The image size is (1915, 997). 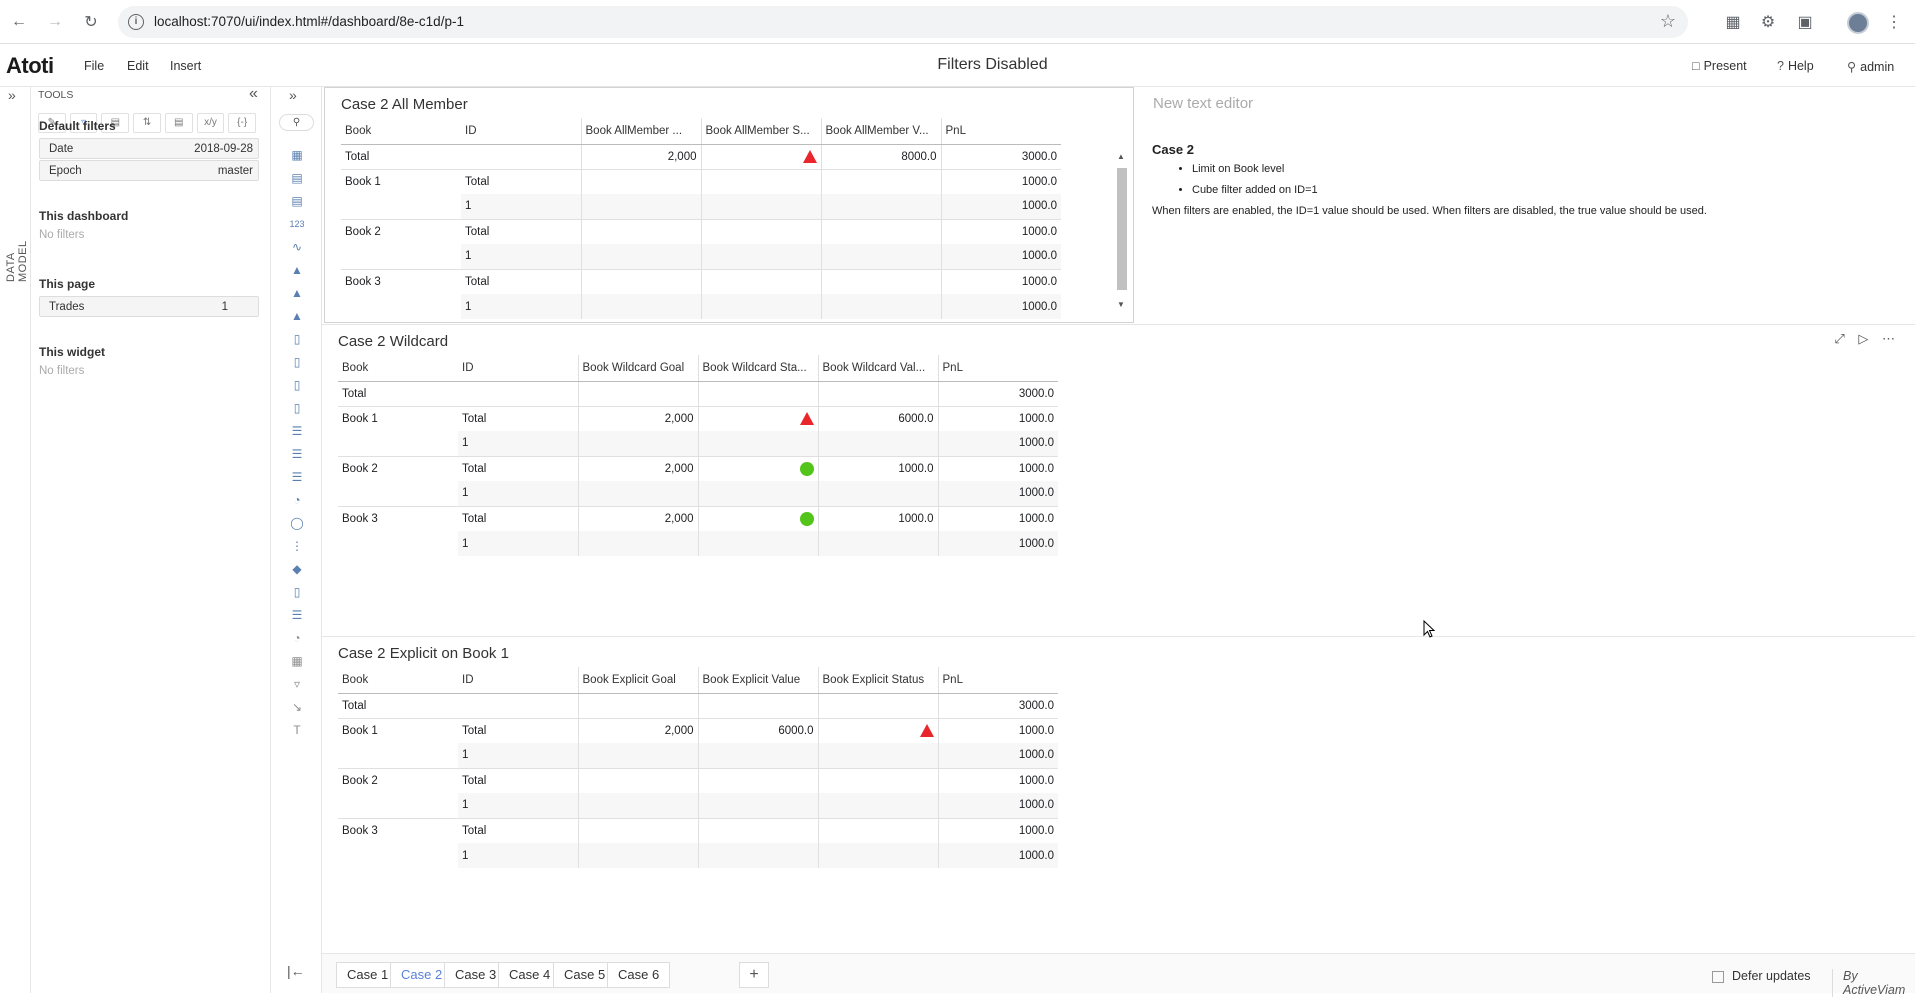 What do you see at coordinates (398, 518) in the screenshot?
I see `book-cell: Book 3` at bounding box center [398, 518].